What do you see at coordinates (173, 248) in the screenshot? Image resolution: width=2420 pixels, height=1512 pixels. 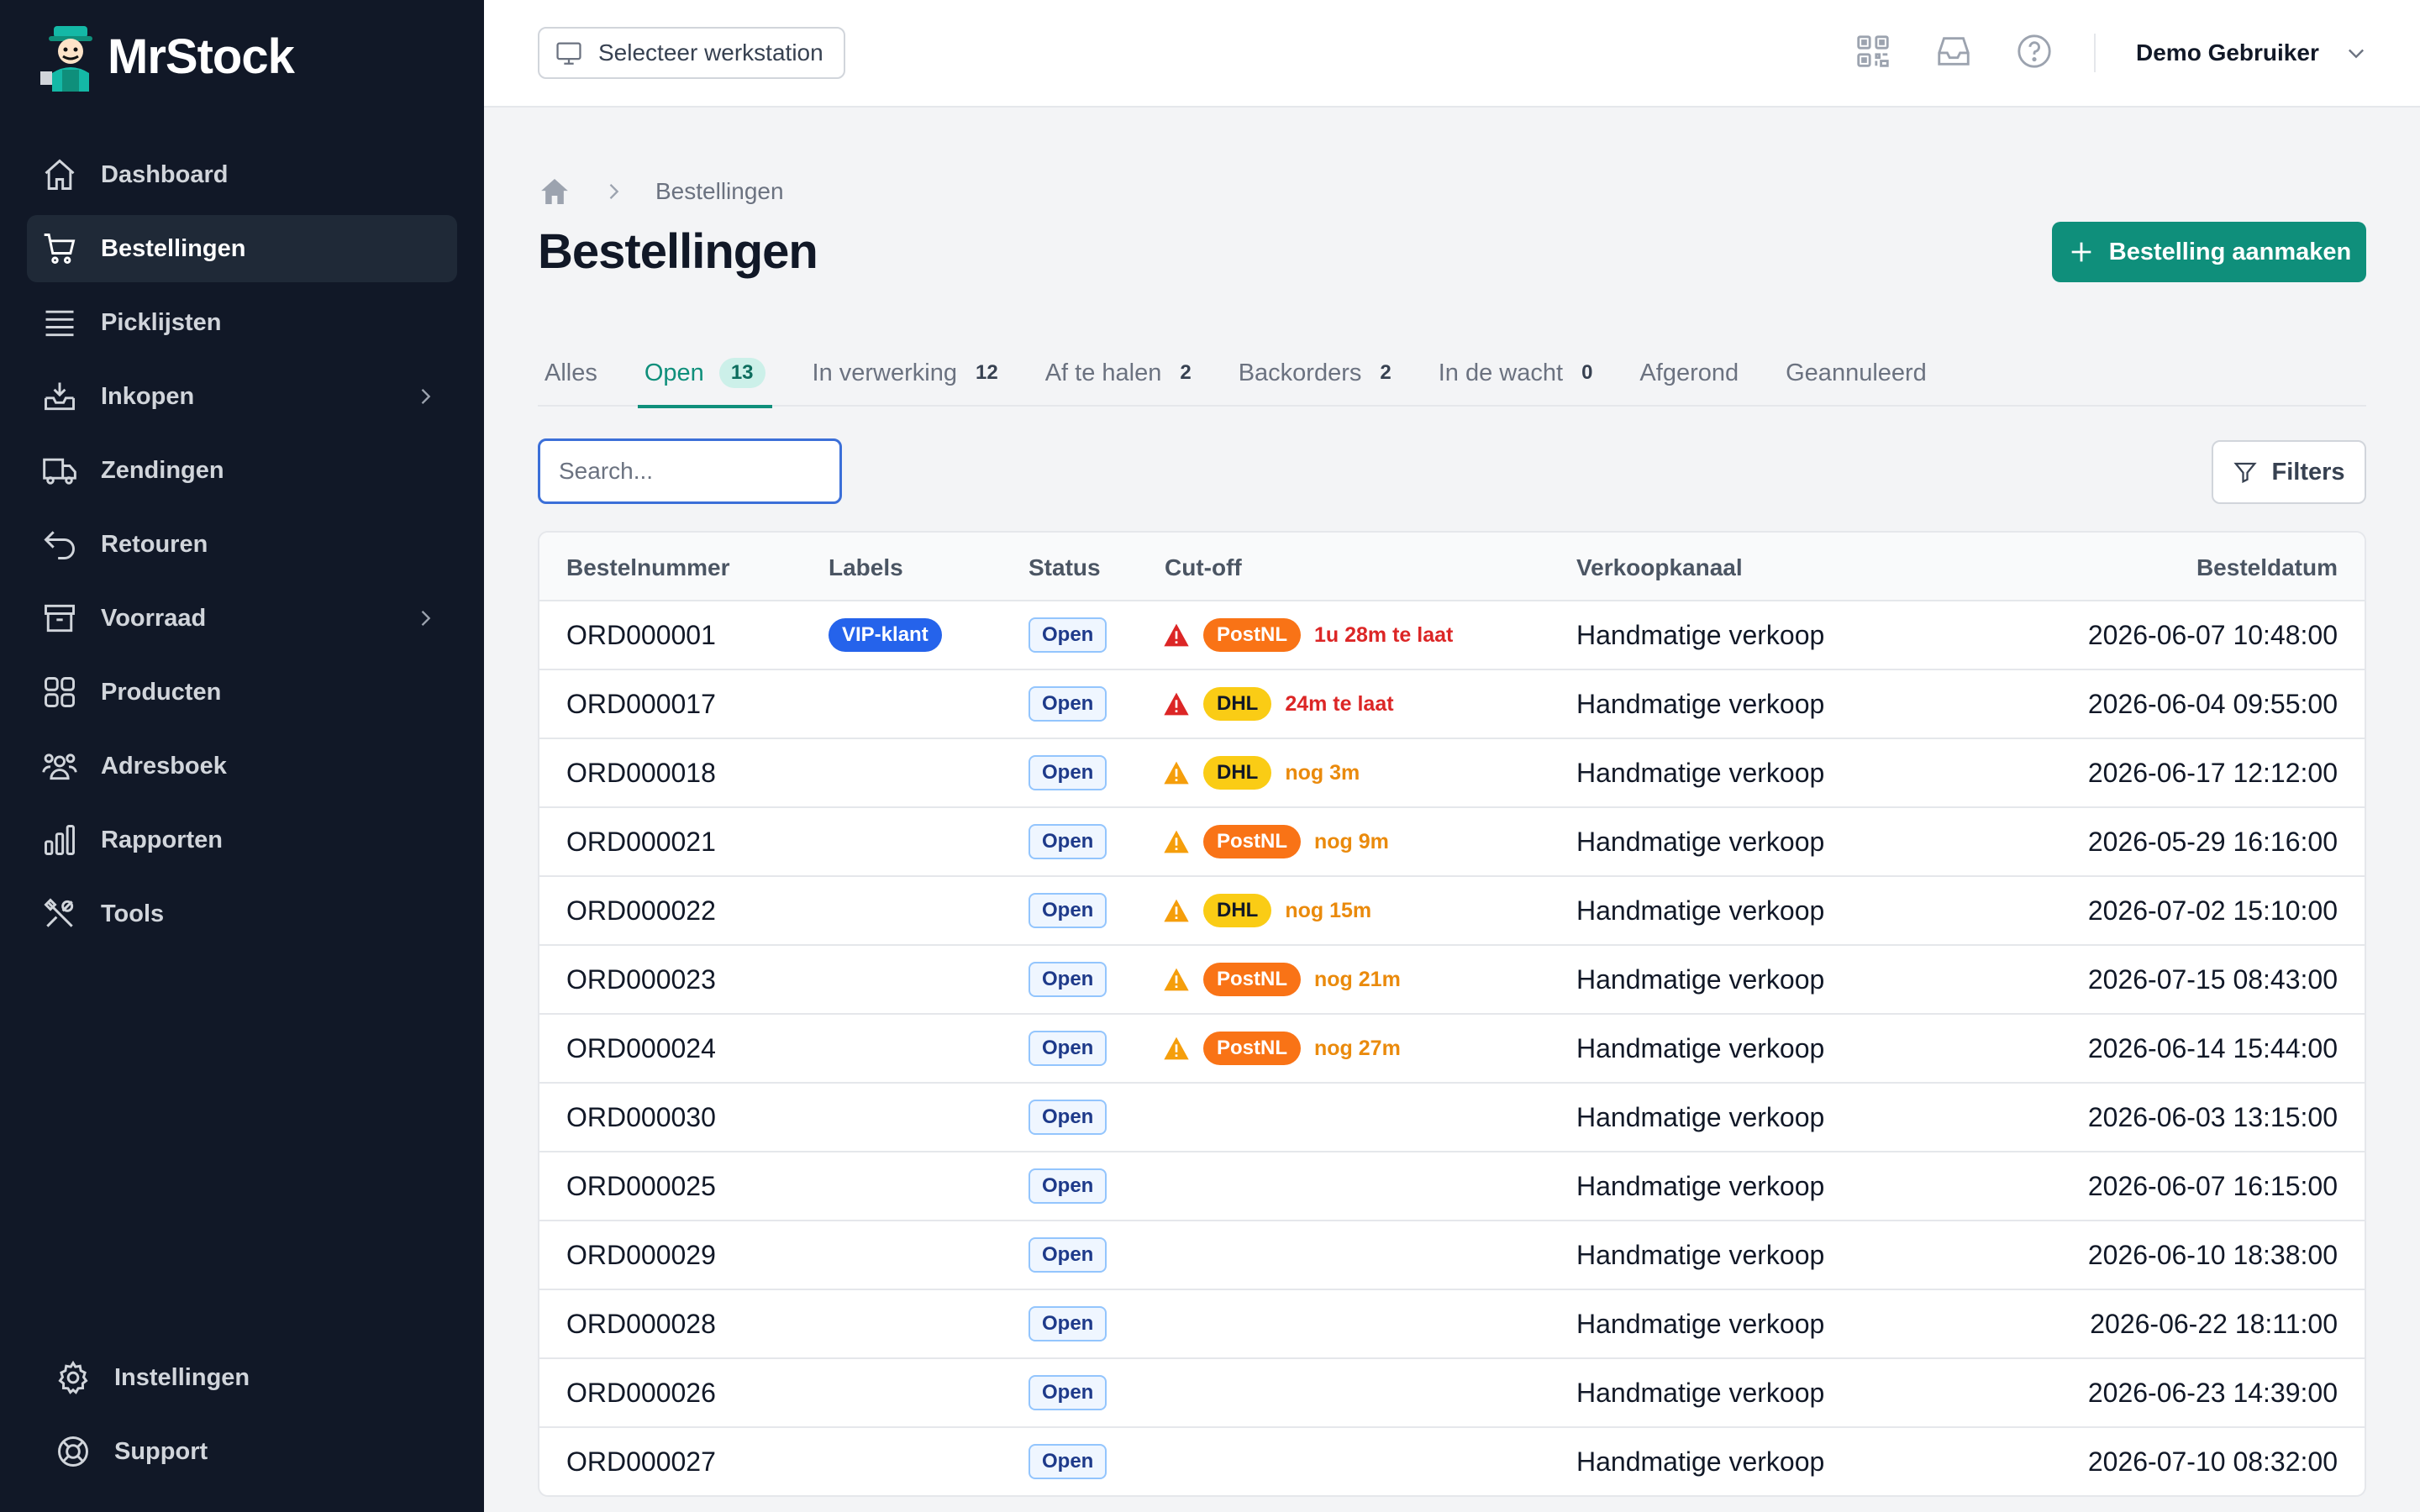 I see `sidebar-item-label: Bestellingen` at bounding box center [173, 248].